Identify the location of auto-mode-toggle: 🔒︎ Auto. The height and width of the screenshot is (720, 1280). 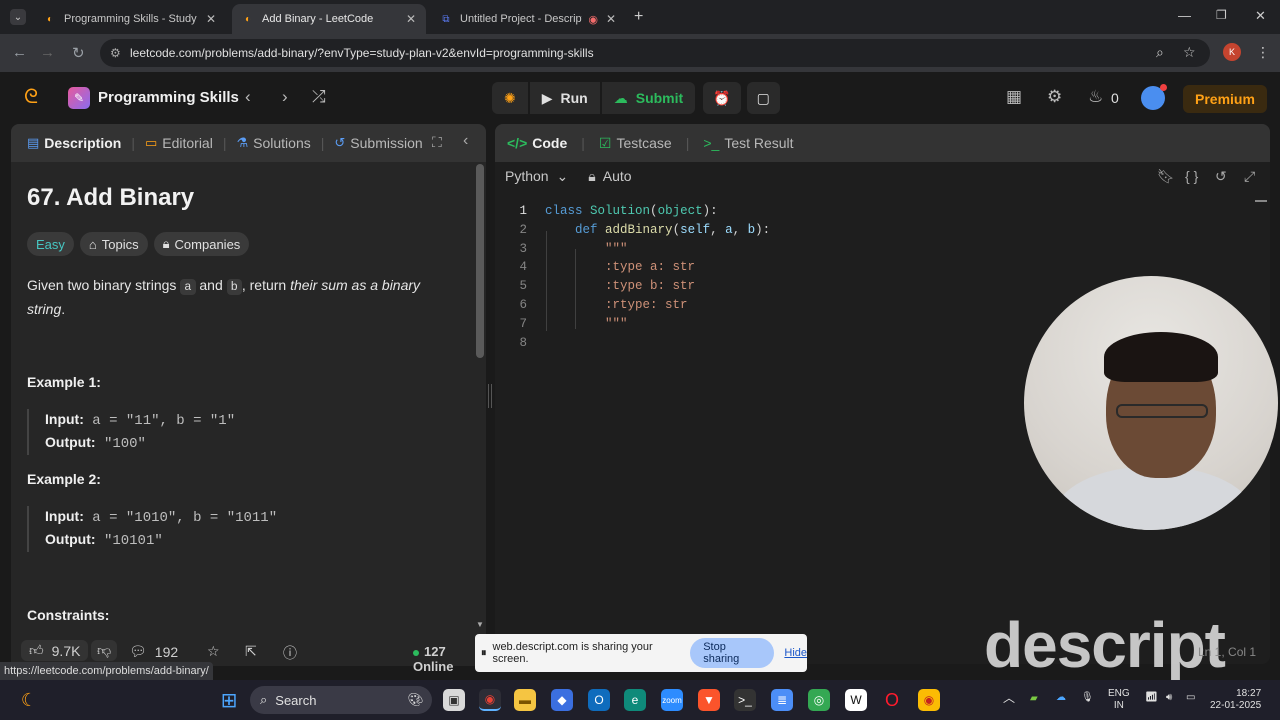
(609, 176).